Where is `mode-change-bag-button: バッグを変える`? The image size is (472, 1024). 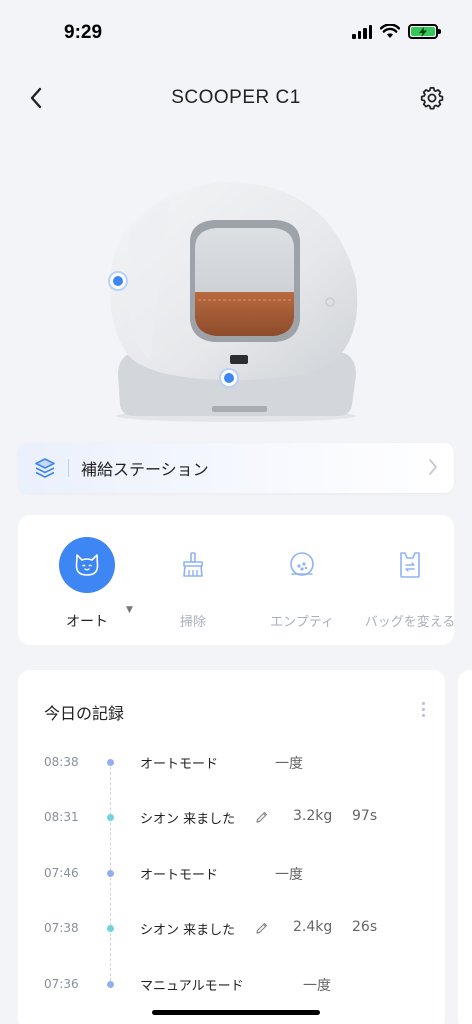 mode-change-bag-button: バッグを変える is located at coordinates (410, 583).